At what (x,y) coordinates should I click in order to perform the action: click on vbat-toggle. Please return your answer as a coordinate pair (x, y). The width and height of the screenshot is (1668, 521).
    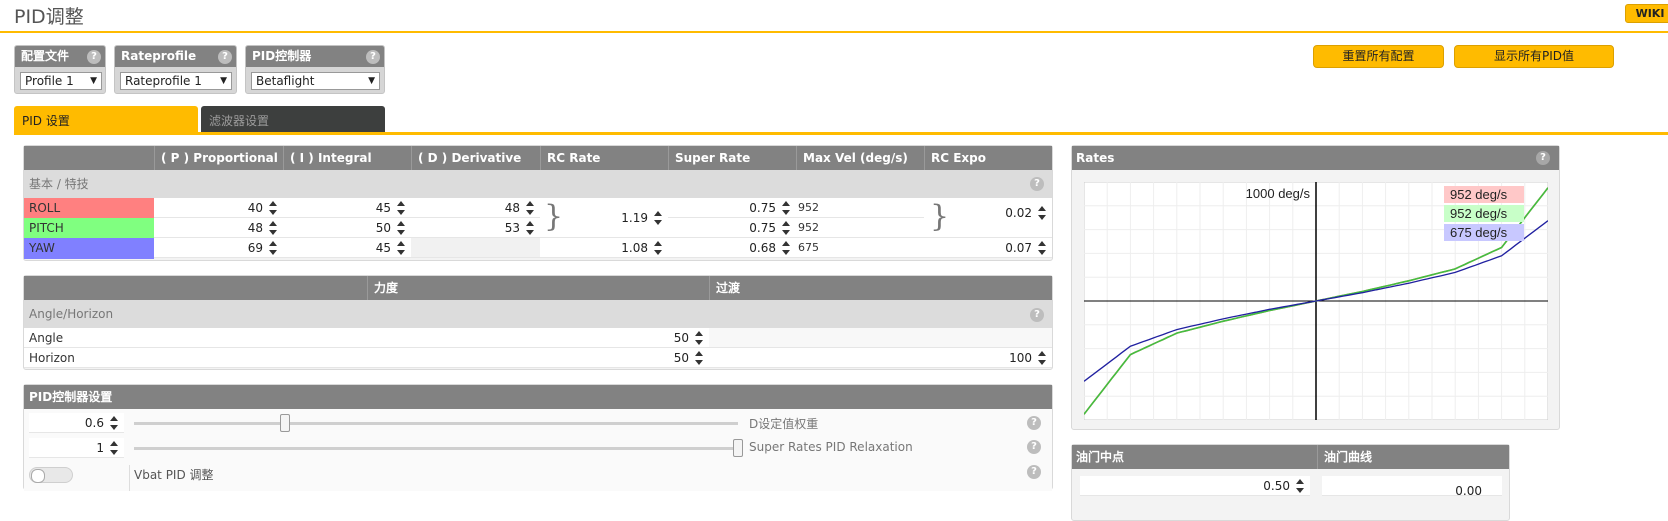
    Looking at the image, I should click on (51, 475).